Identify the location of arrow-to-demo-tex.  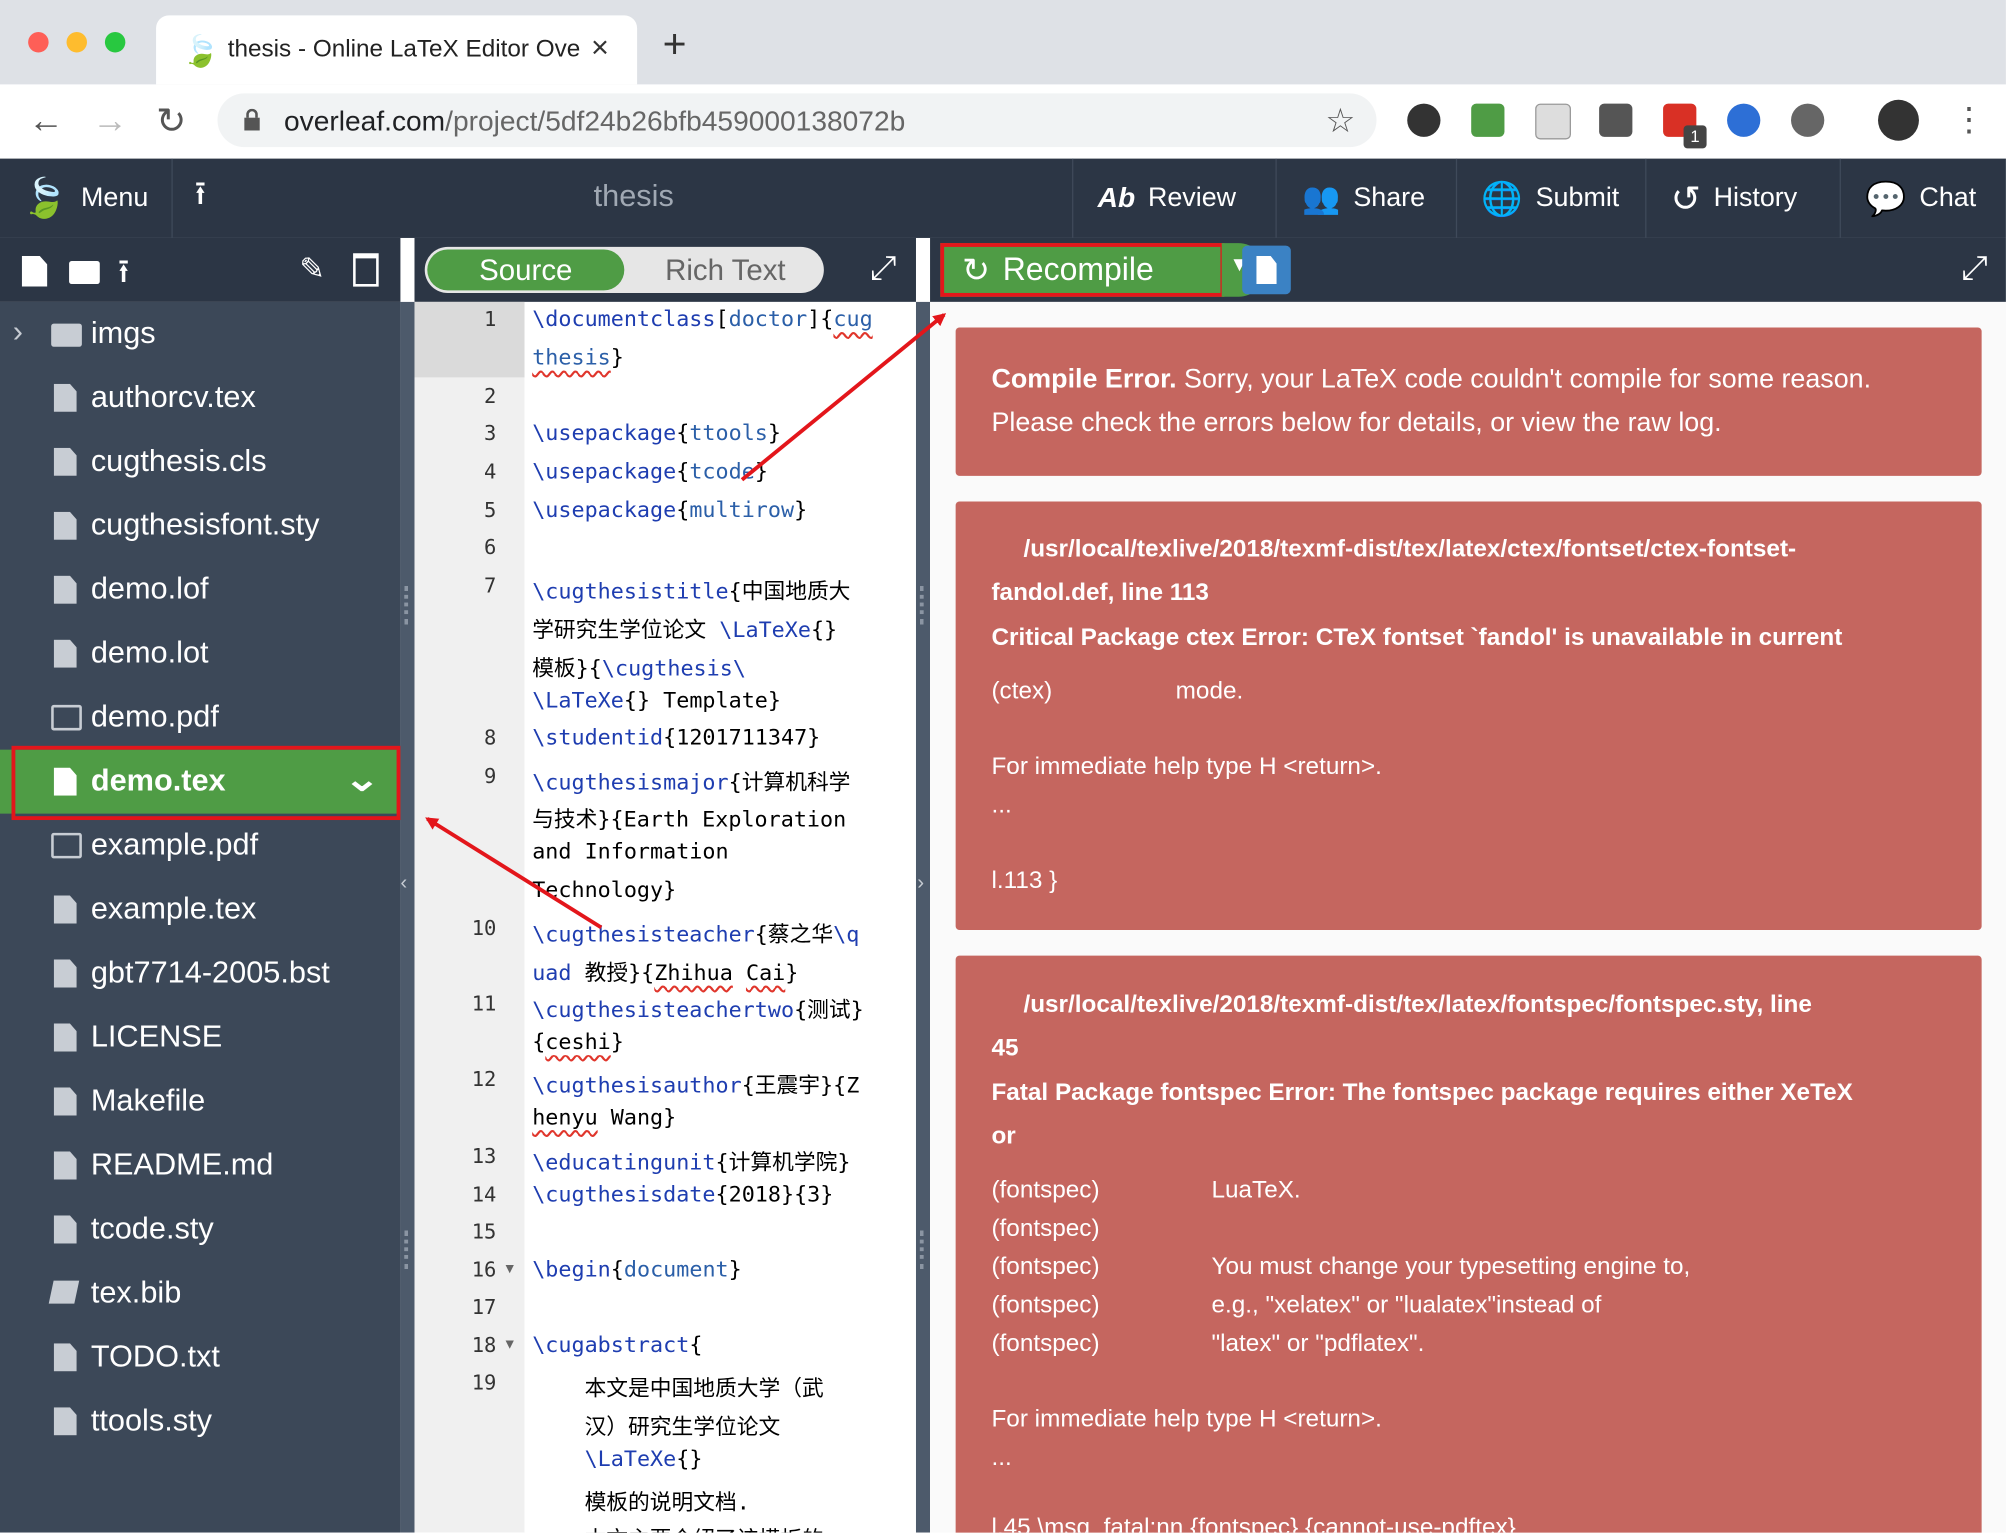
(514, 873).